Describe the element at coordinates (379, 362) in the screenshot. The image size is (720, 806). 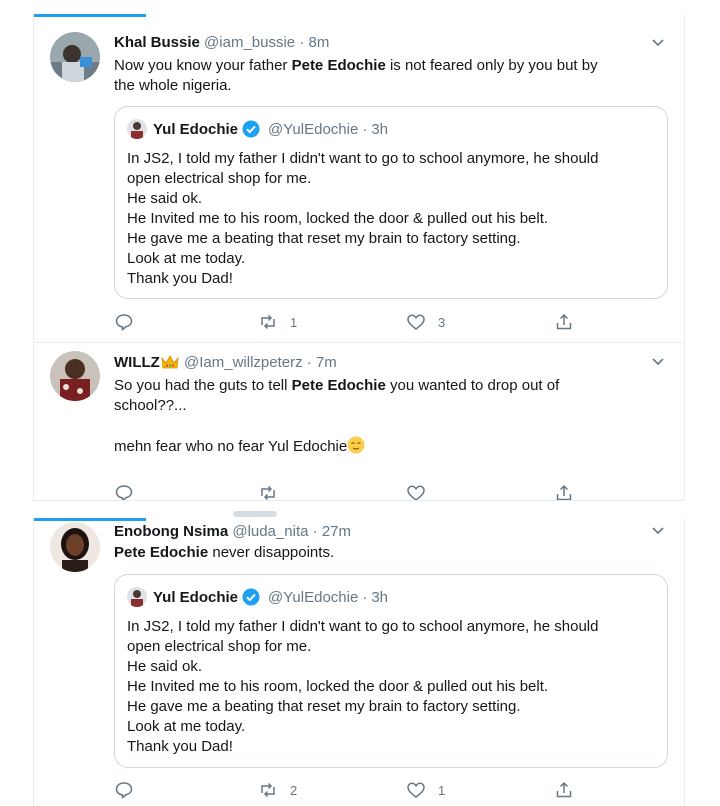
I see `tweet-header: WILLZ @Iam_willzpeterz · 7m` at that location.